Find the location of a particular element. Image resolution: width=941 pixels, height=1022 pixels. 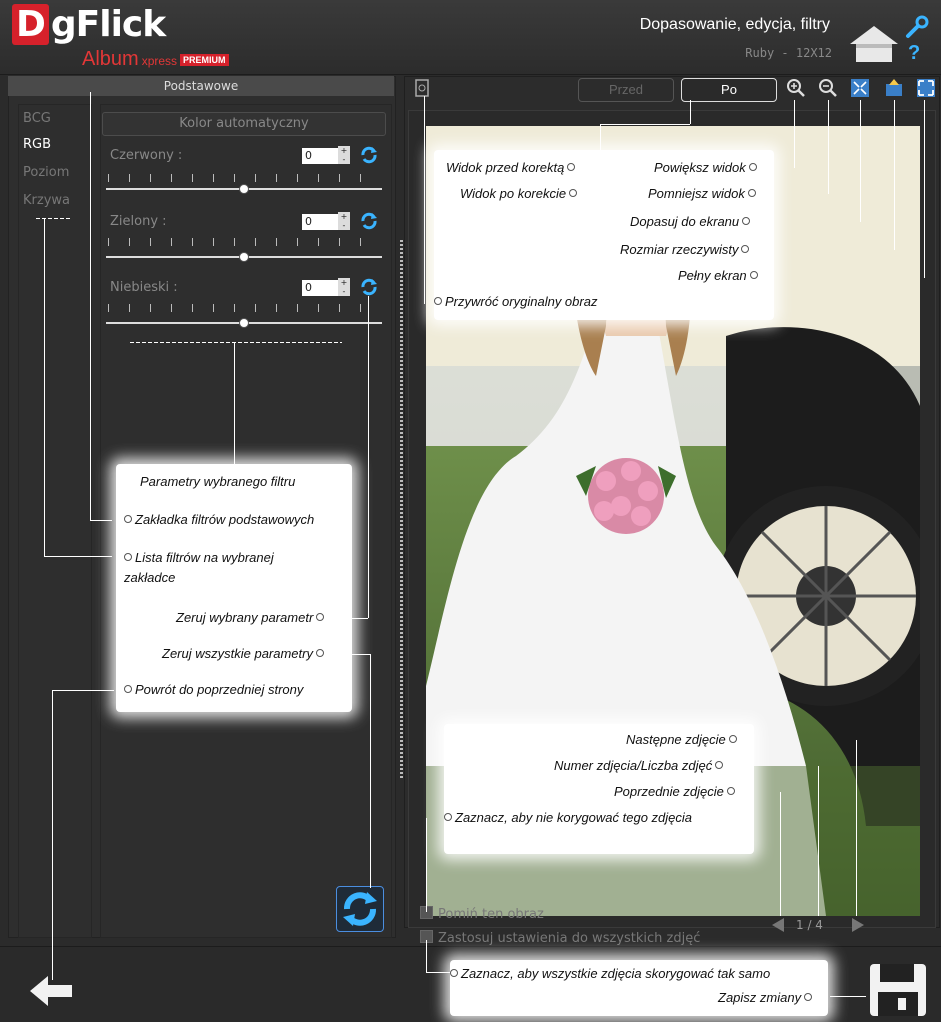

filter-item-curve: Krzywa is located at coordinates (46, 200).